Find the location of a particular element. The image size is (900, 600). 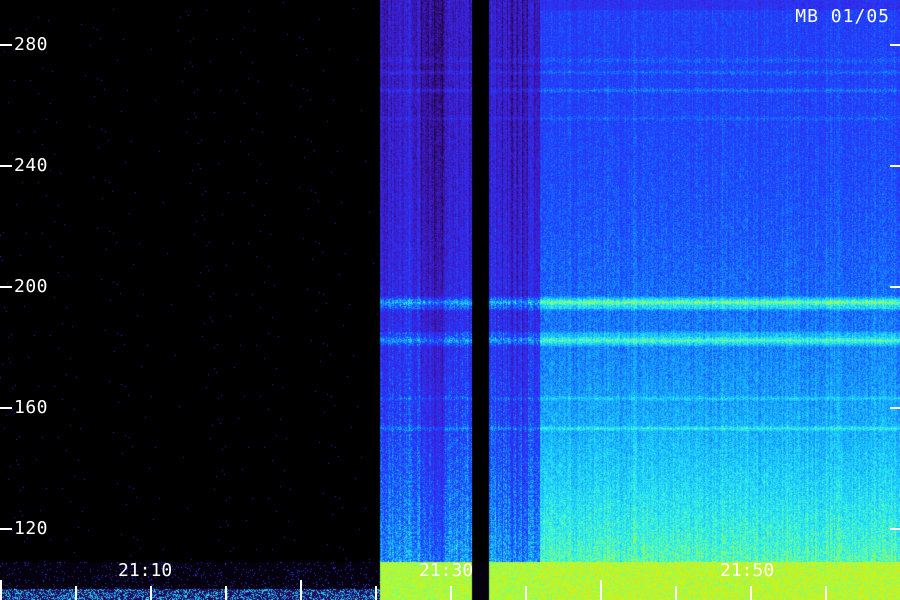

x-tick-label: 21:30 is located at coordinates (446, 570).